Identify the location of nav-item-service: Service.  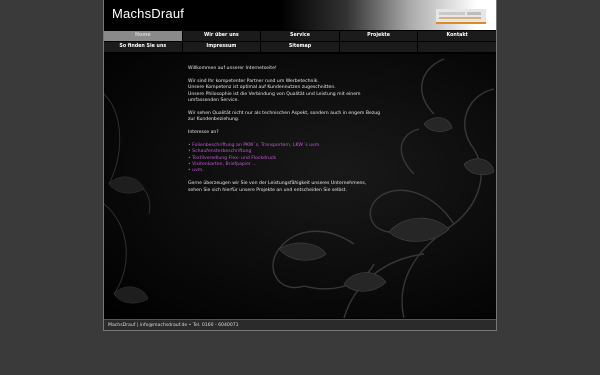
(300, 36).